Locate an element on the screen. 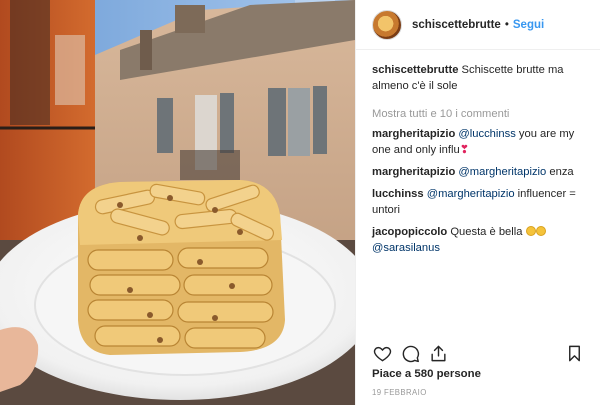 The width and height of the screenshot is (600, 405). comment-icon is located at coordinates (410, 353).